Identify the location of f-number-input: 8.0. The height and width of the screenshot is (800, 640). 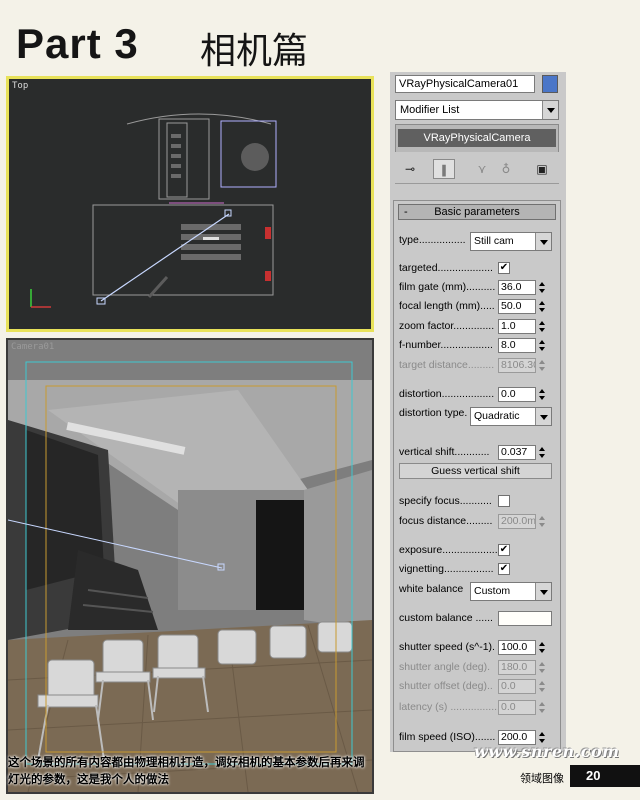
(517, 345).